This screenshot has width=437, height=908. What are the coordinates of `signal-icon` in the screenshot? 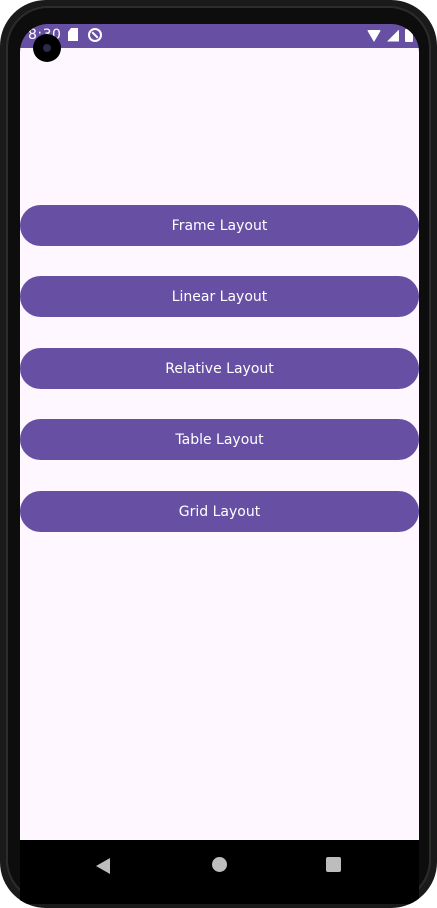 It's located at (393, 35).